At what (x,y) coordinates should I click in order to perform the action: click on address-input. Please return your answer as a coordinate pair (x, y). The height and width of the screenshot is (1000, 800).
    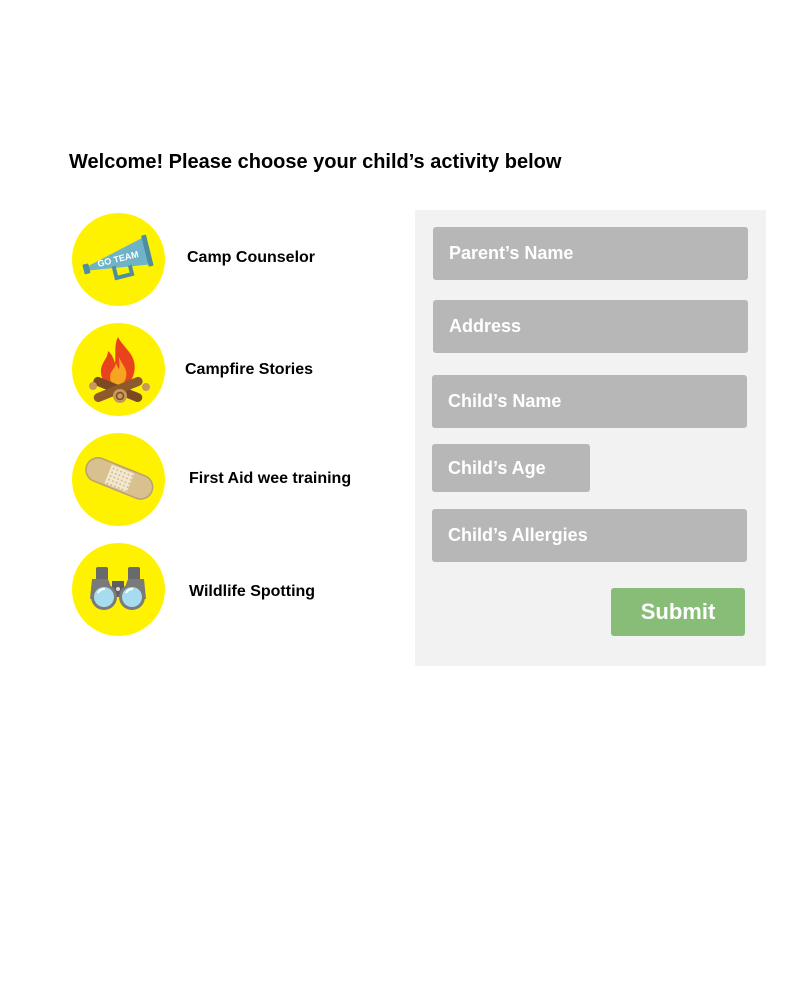
    Looking at the image, I should click on (590, 326).